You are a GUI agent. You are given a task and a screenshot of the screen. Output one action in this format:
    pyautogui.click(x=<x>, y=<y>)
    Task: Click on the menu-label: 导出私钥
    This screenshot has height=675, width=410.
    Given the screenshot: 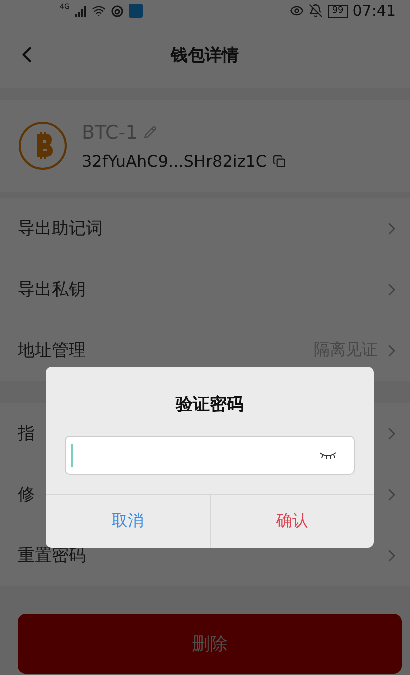 What is the action you would take?
    pyautogui.click(x=52, y=290)
    